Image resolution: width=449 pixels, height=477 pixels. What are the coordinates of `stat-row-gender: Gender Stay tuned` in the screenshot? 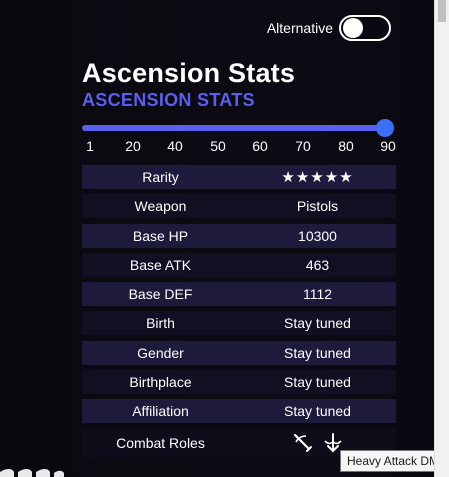 It's located at (239, 352).